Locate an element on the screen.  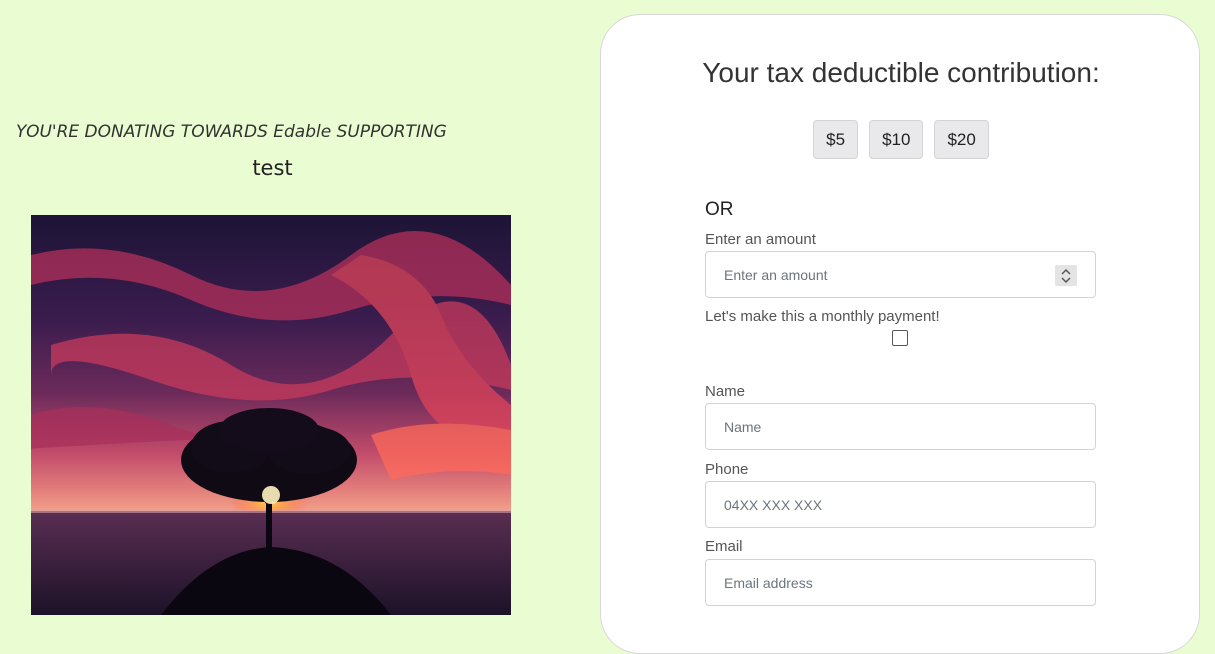
amount-label: Enter an amount is located at coordinates (760, 239).